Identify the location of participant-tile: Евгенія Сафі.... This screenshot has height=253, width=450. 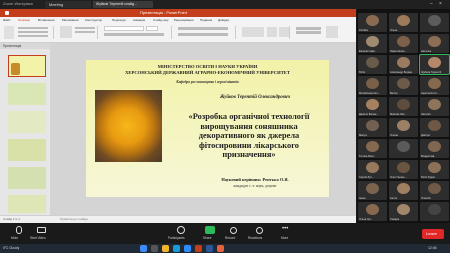
(372, 43).